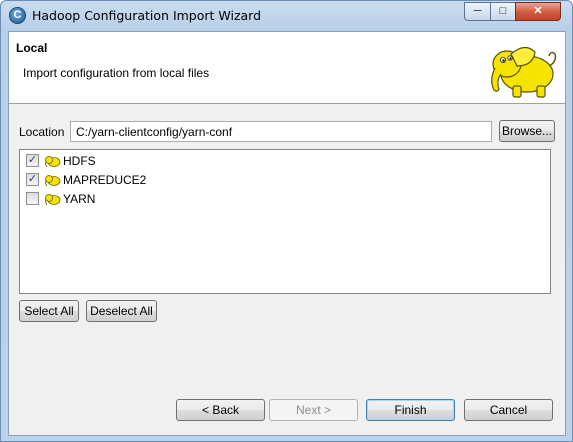 This screenshot has height=442, width=573. Describe the element at coordinates (121, 311) in the screenshot. I see `deselect-all-button: Deselect All` at that location.